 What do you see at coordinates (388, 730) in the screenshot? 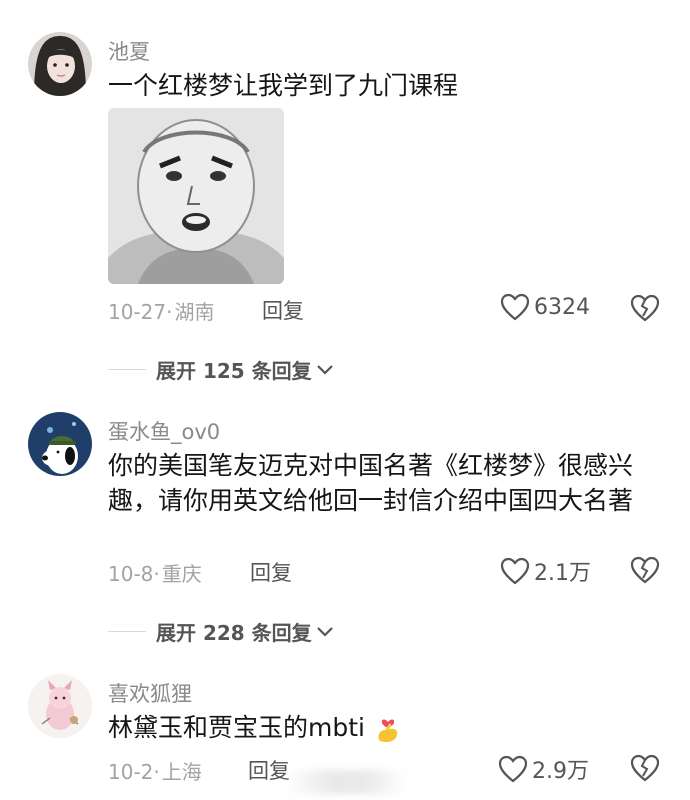
I see `finger-heart-emoji` at bounding box center [388, 730].